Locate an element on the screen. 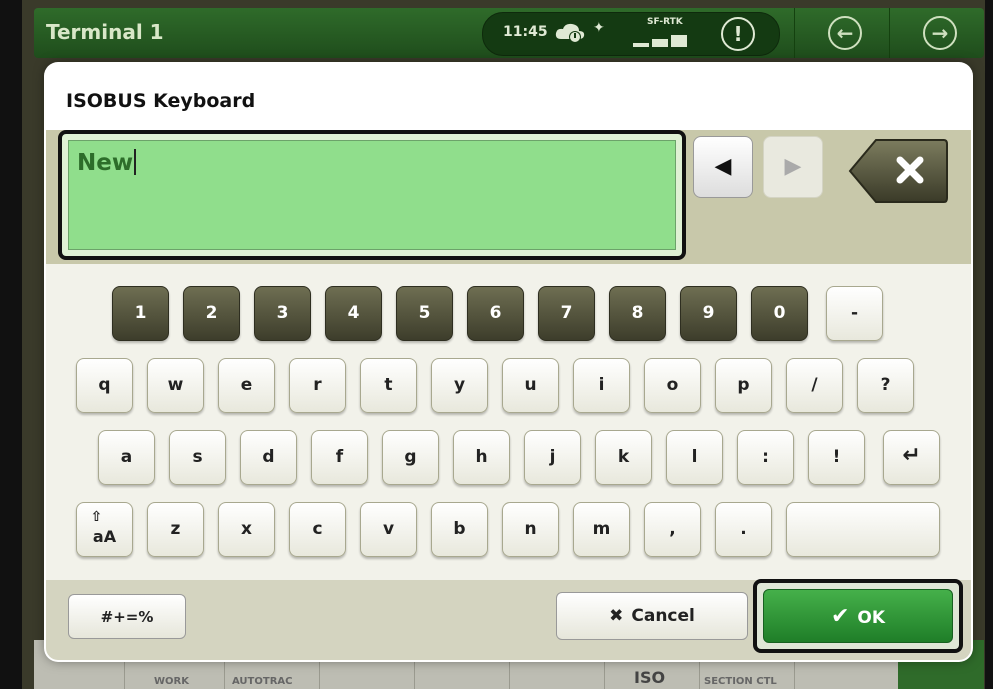  key-question: ? is located at coordinates (885, 385).